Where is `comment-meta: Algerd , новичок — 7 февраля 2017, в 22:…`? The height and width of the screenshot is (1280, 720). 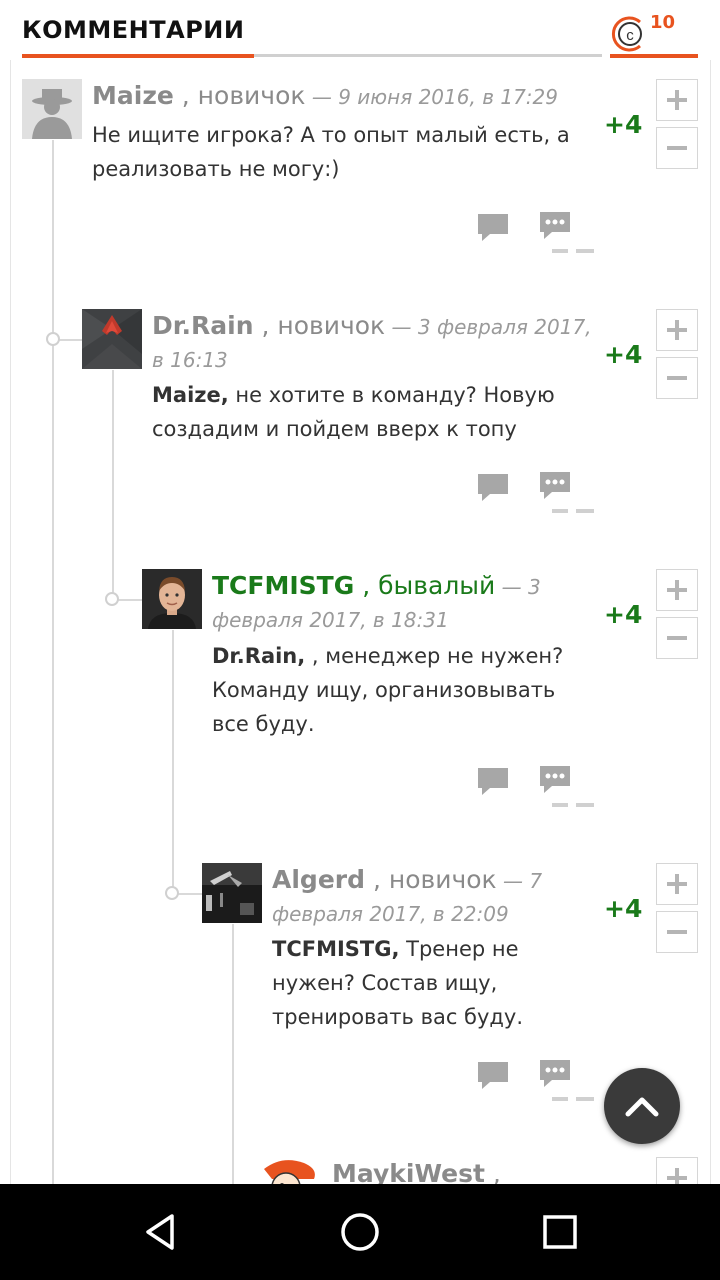
comment-meta: Algerd , новичок — 7 февраля 2017, в 22:… is located at coordinates (432, 897).